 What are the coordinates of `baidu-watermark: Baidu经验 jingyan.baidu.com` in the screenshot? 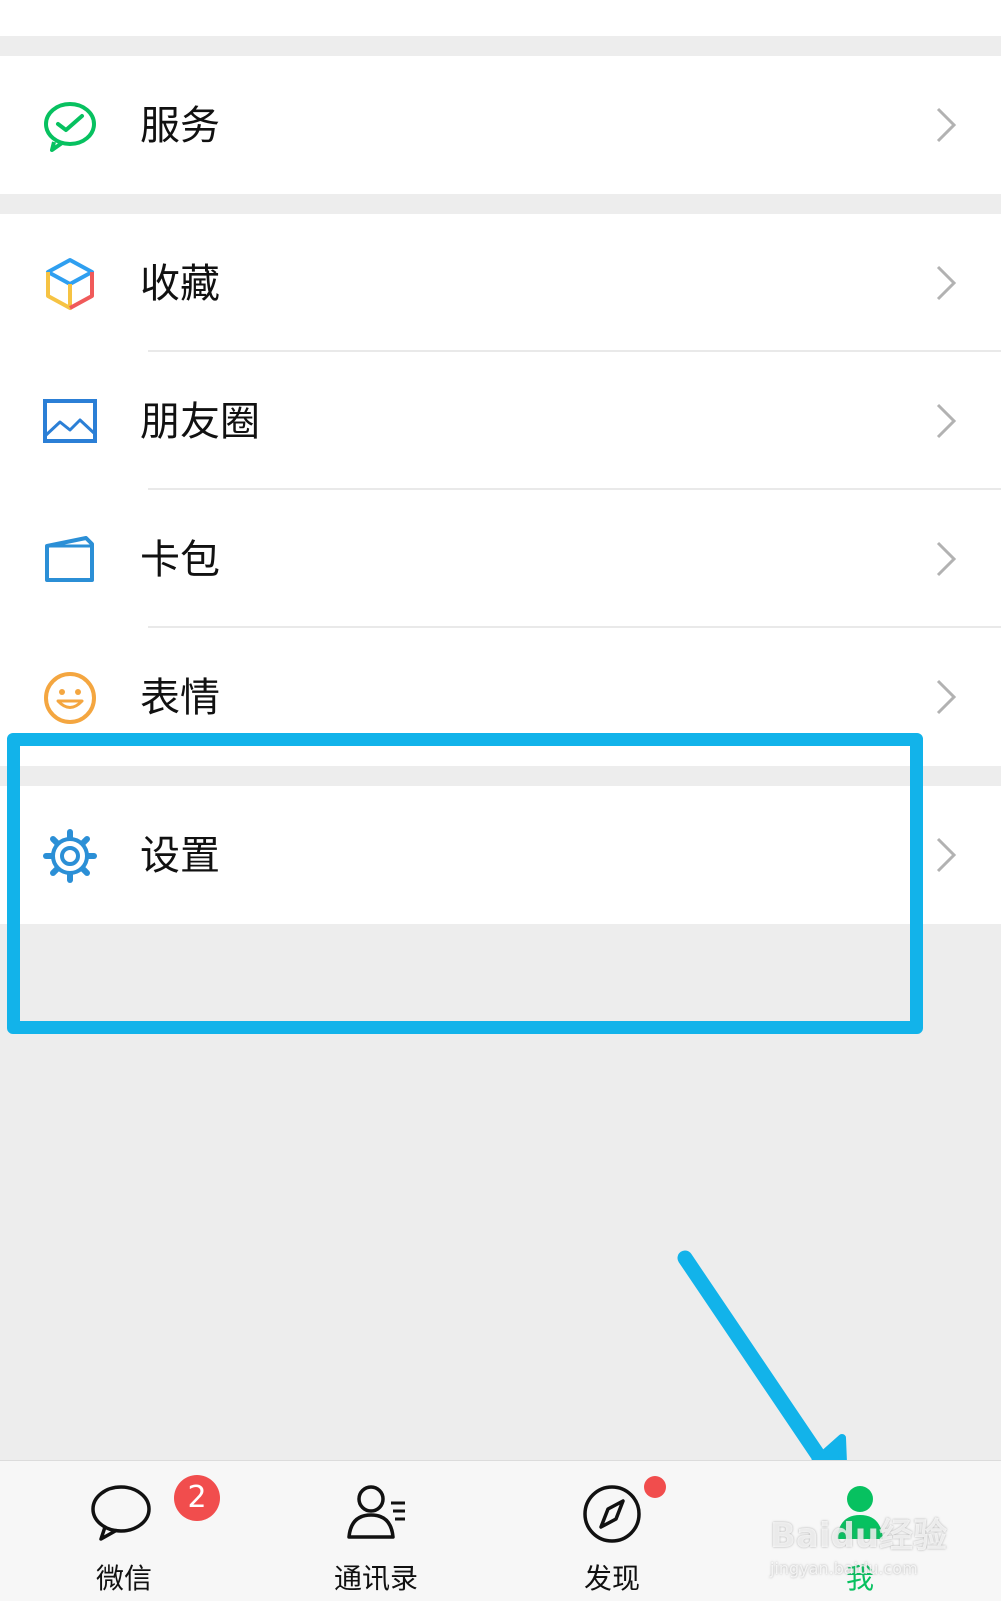 It's located at (870, 1543).